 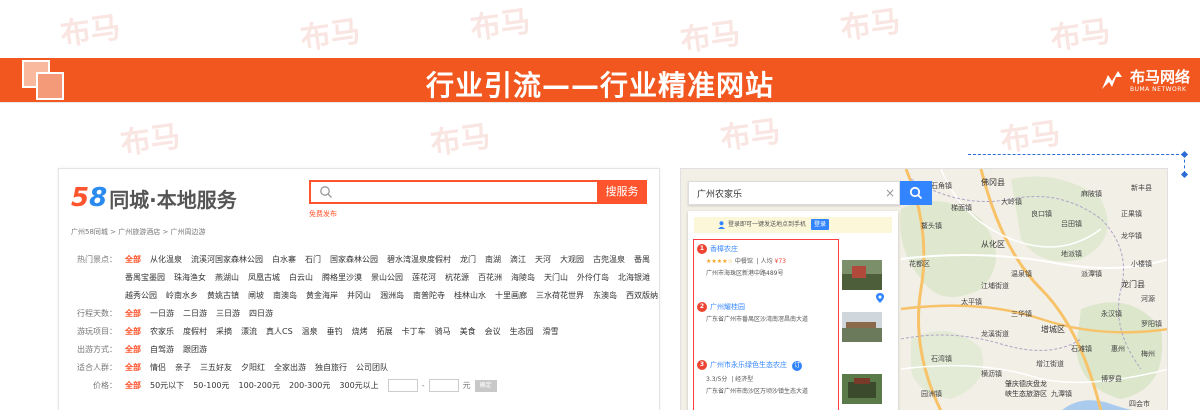 I want to click on filter-option: 垂钓, so click(x=335, y=332).